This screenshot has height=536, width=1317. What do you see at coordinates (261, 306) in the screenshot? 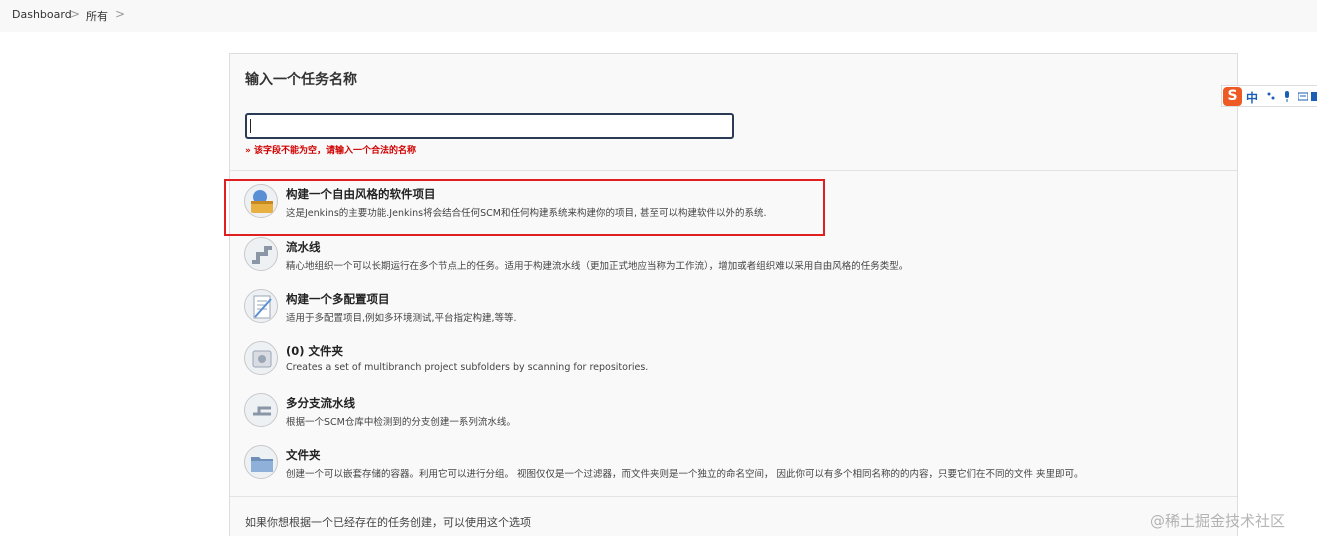
I see `multi-config-icon` at bounding box center [261, 306].